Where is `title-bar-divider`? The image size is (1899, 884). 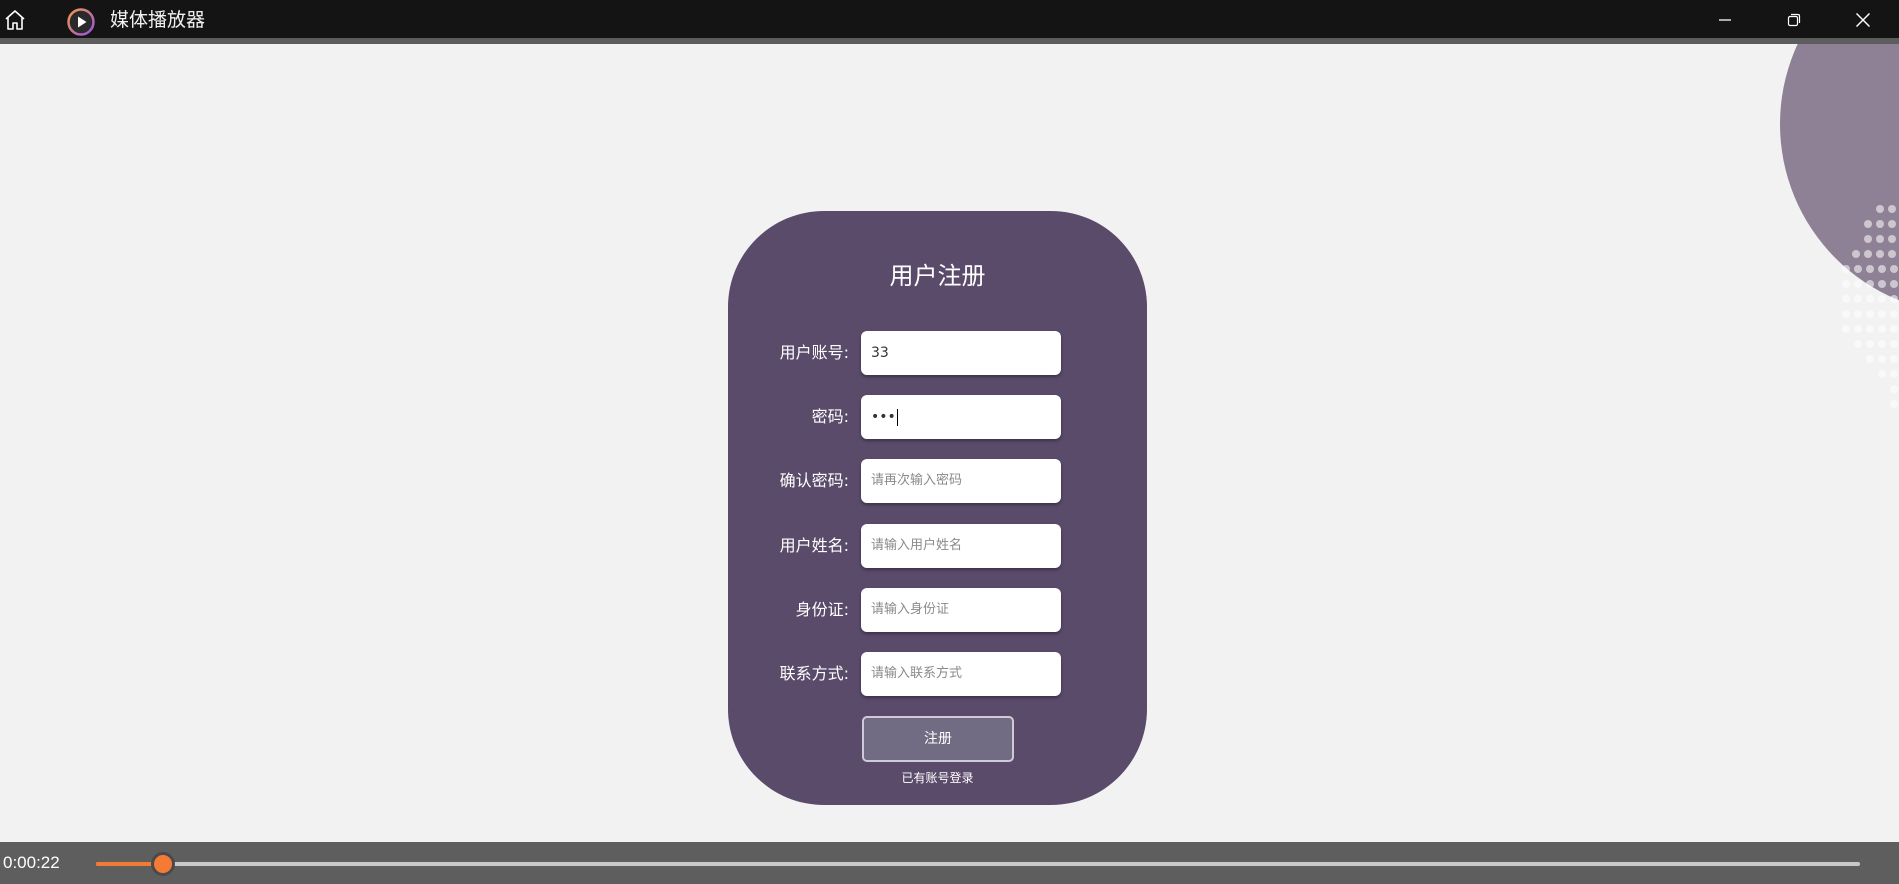 title-bar-divider is located at coordinates (949, 41).